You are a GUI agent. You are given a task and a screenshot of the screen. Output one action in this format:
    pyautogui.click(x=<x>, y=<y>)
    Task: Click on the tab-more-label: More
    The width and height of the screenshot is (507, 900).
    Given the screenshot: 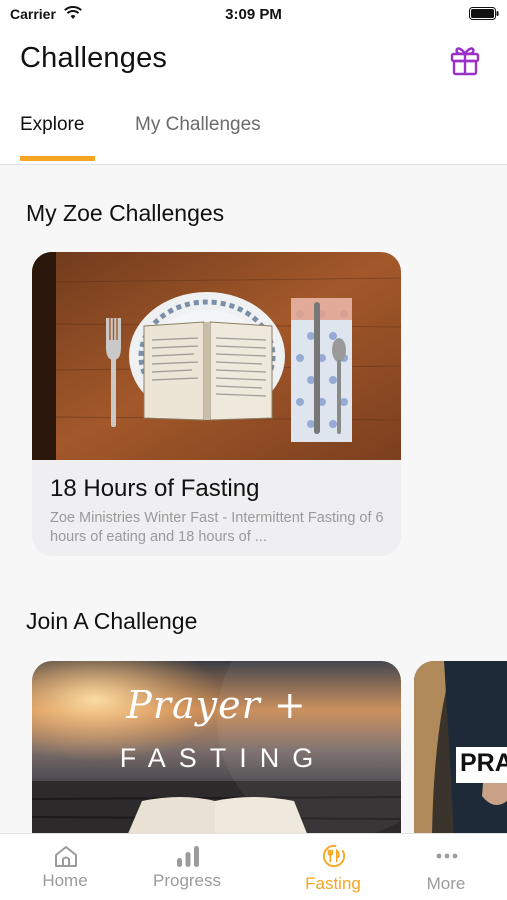 What is the action you would take?
    pyautogui.click(x=446, y=883)
    